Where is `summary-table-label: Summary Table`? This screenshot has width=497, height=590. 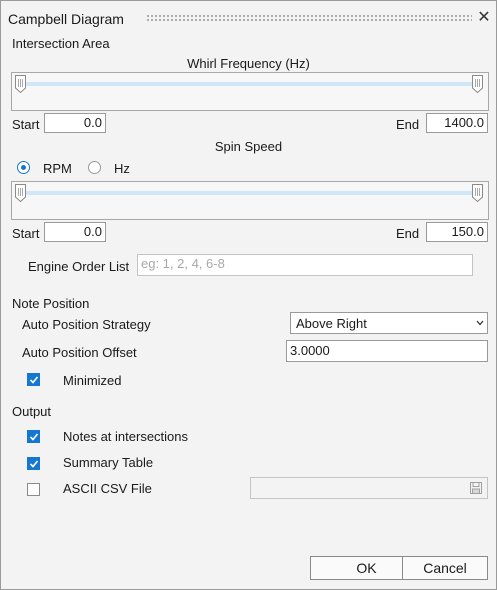
summary-table-label: Summary Table is located at coordinates (108, 462).